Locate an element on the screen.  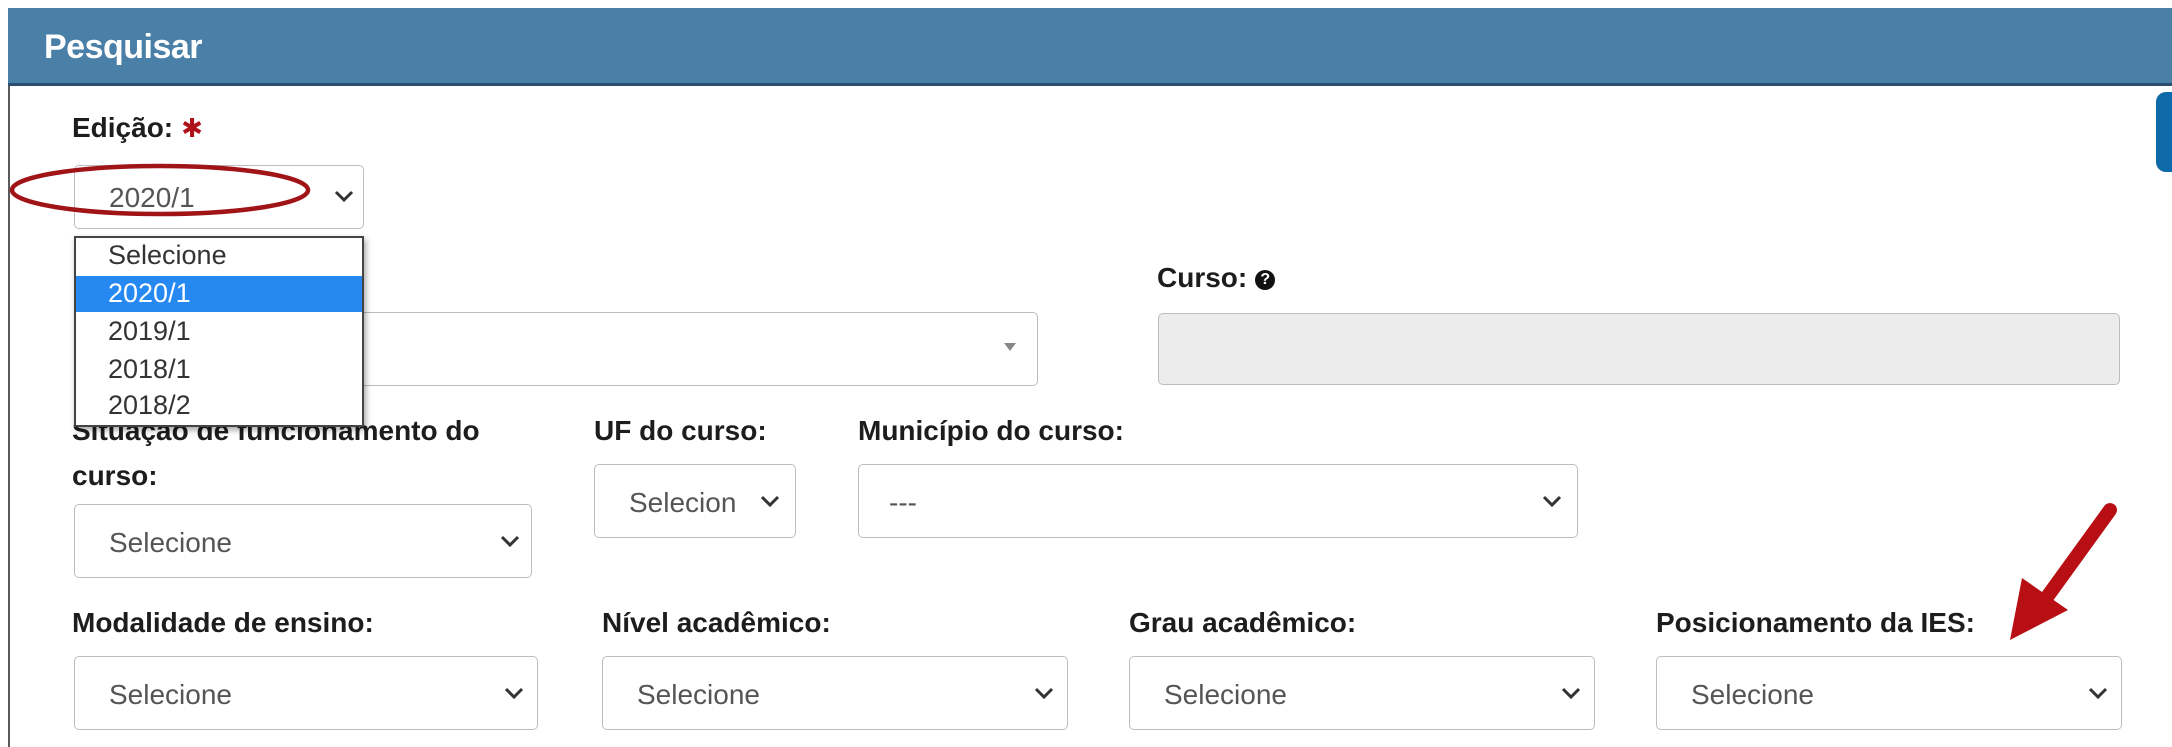
situacao-select-value: Selecione is located at coordinates (170, 542).